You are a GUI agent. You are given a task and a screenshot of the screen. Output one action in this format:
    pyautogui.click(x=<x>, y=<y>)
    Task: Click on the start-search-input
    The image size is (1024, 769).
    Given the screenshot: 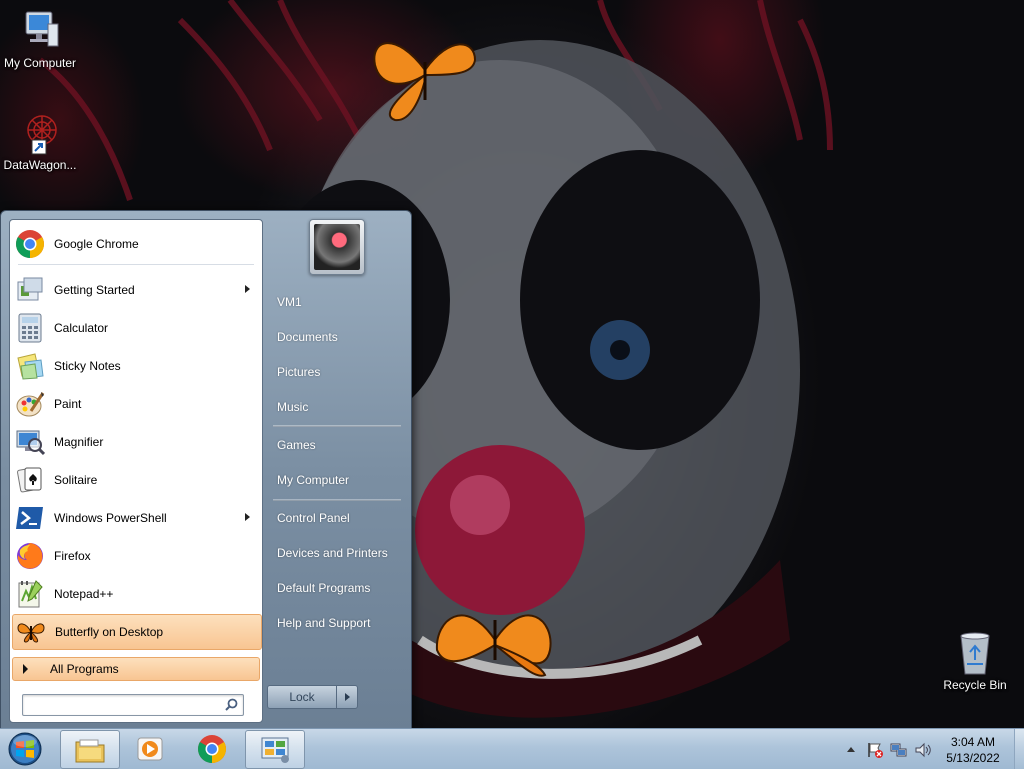 What is the action you would take?
    pyautogui.click(x=124, y=705)
    